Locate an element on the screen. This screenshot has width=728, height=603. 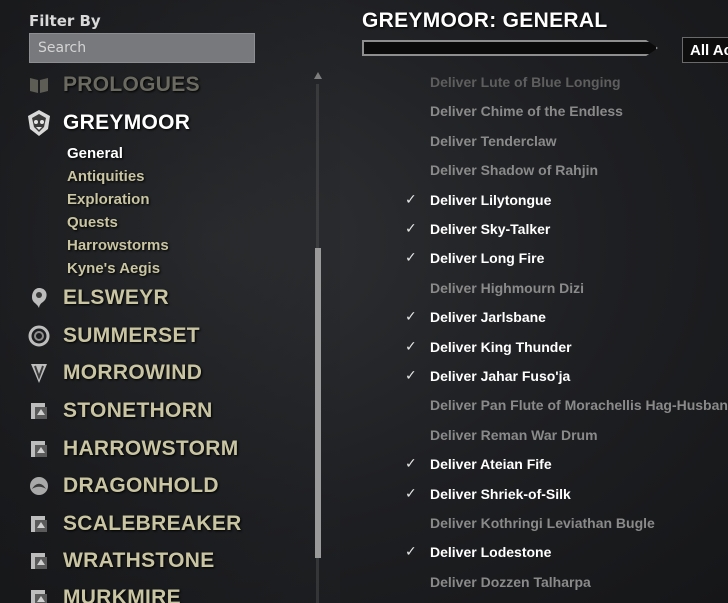
achievement-row: ✓ Deliver Sky-Talker is located at coordinates (477, 229).